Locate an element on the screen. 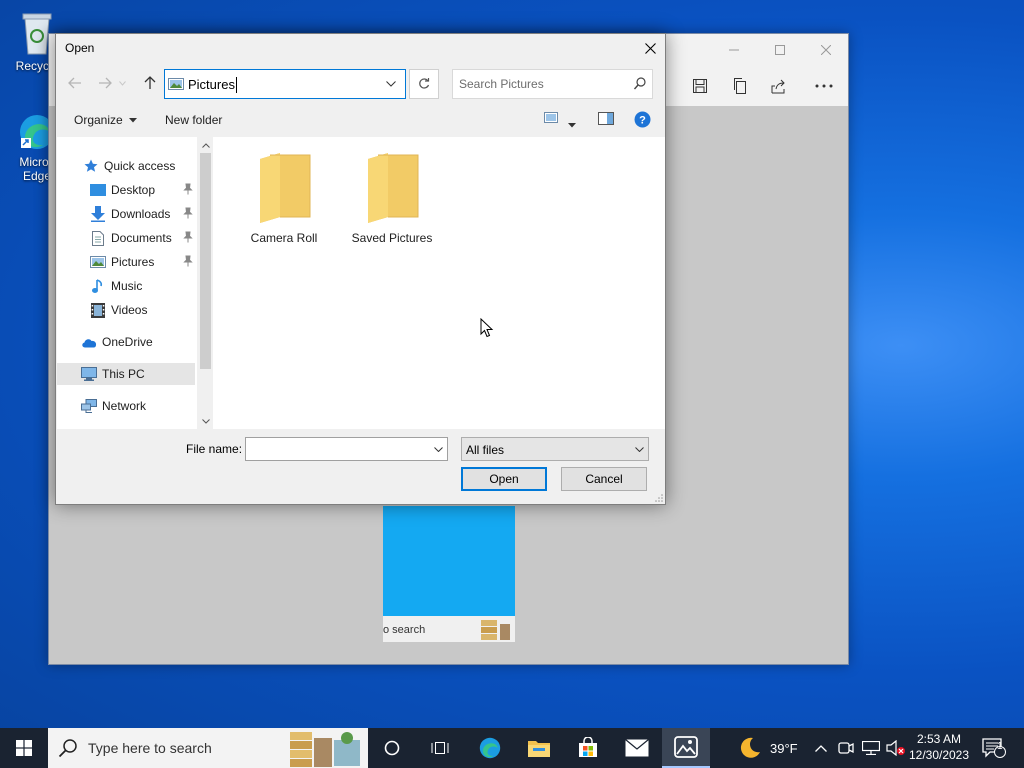  task-view-button is located at coordinates (440, 748).